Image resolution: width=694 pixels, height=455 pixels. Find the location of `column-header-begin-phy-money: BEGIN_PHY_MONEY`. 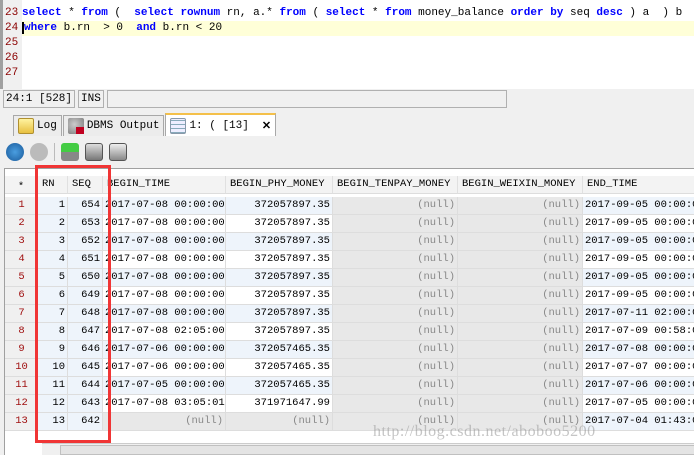

column-header-begin-phy-money: BEGIN_PHY_MONEY is located at coordinates (279, 185).